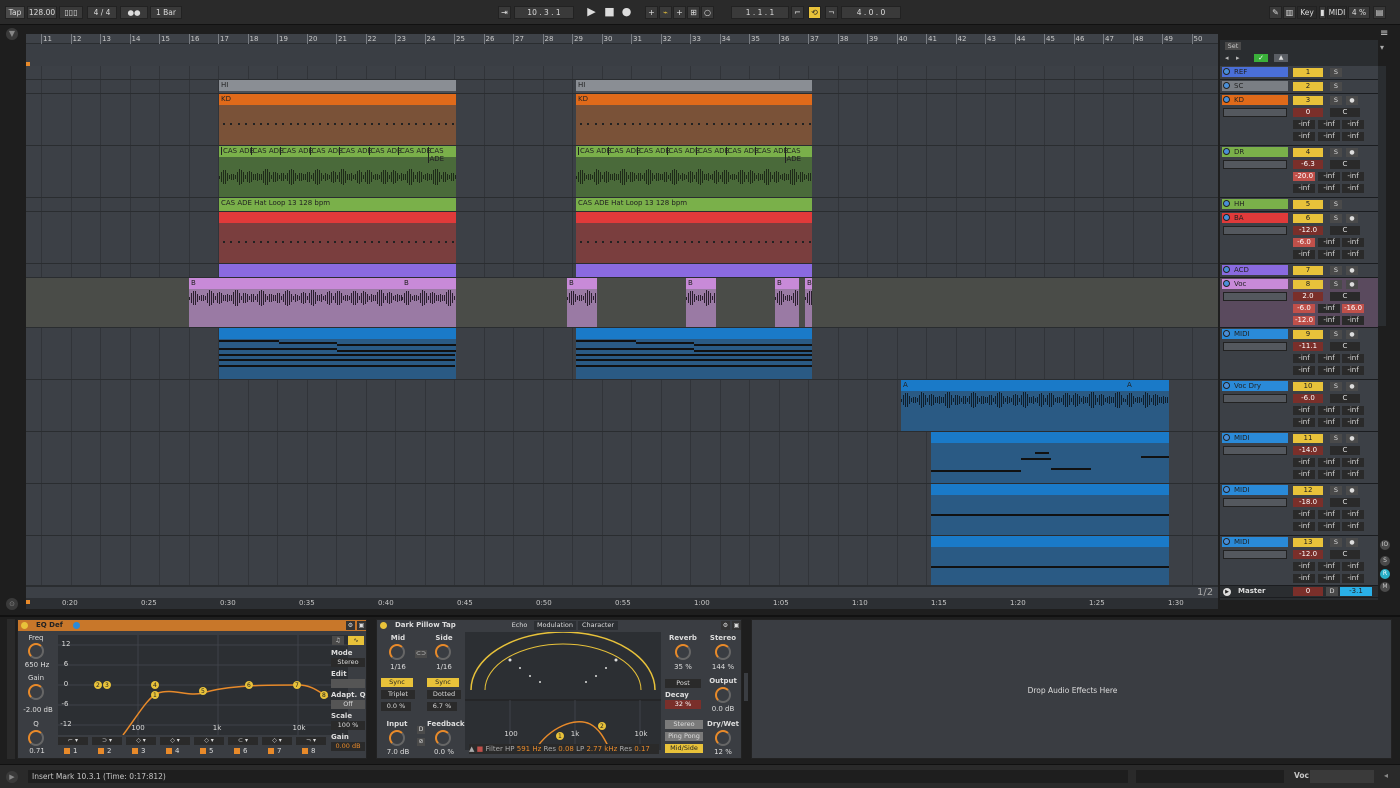 The image size is (1400, 788). I want to click on eq-curve-display: 2 3 4 1 5 6 7 8, so click(203, 685).